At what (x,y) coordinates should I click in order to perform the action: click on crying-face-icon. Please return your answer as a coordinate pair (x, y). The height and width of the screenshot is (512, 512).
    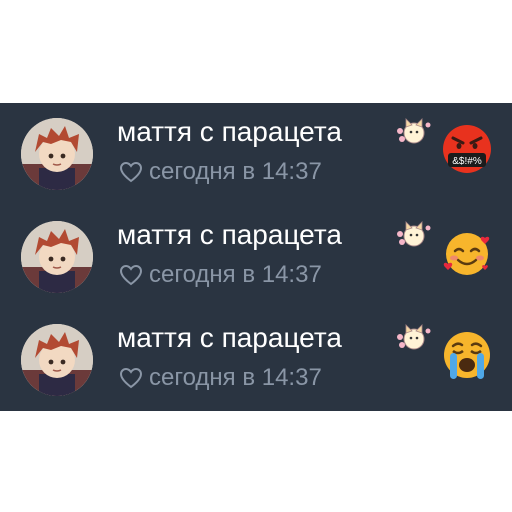
    Looking at the image, I should click on (467, 355).